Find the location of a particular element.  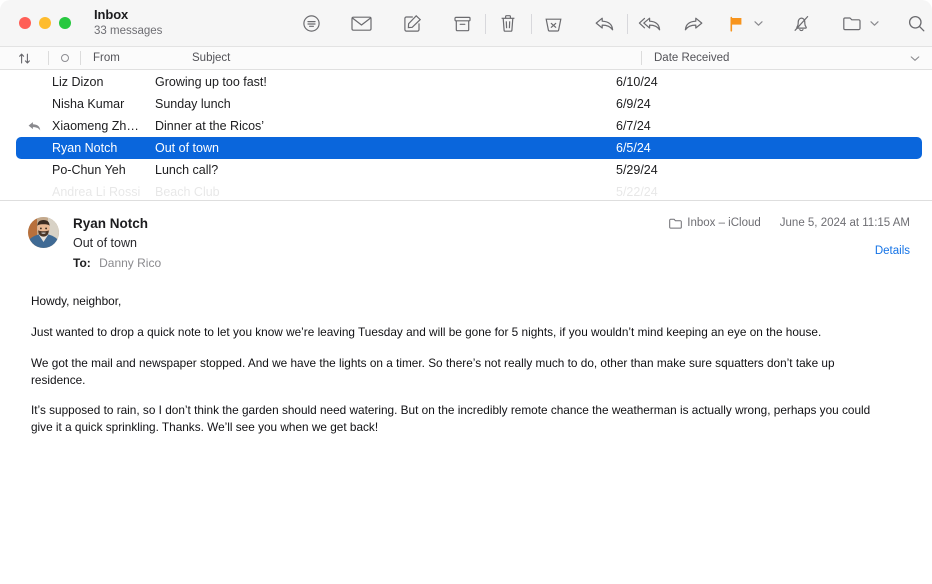

body-paragraph: Howdy, neighbor, is located at coordinates (76, 301).